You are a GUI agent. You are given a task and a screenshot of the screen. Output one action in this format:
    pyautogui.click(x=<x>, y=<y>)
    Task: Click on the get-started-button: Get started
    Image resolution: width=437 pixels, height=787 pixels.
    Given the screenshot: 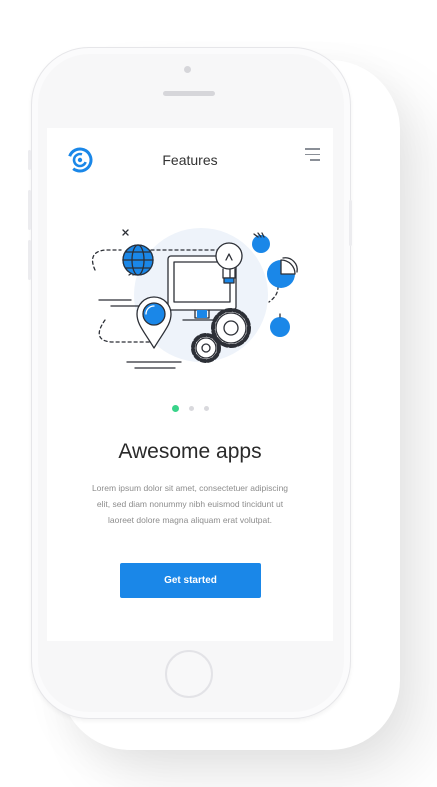 What is the action you would take?
    pyautogui.click(x=190, y=580)
    